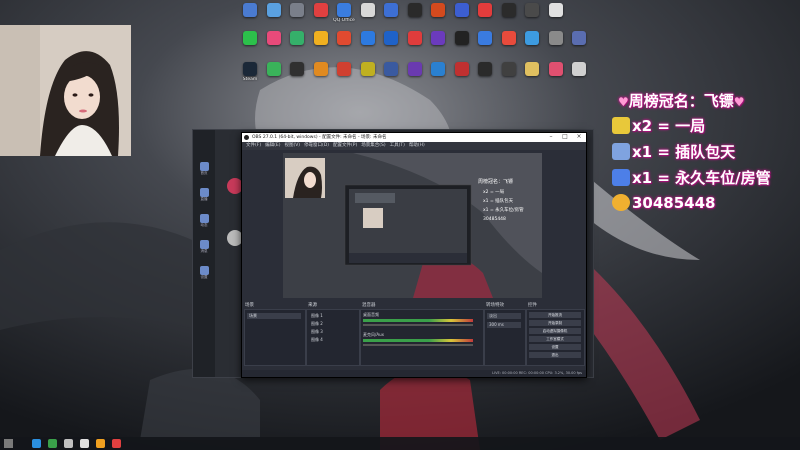 The image size is (800, 450). I want to click on plane-gift-icon, so click(621, 151).